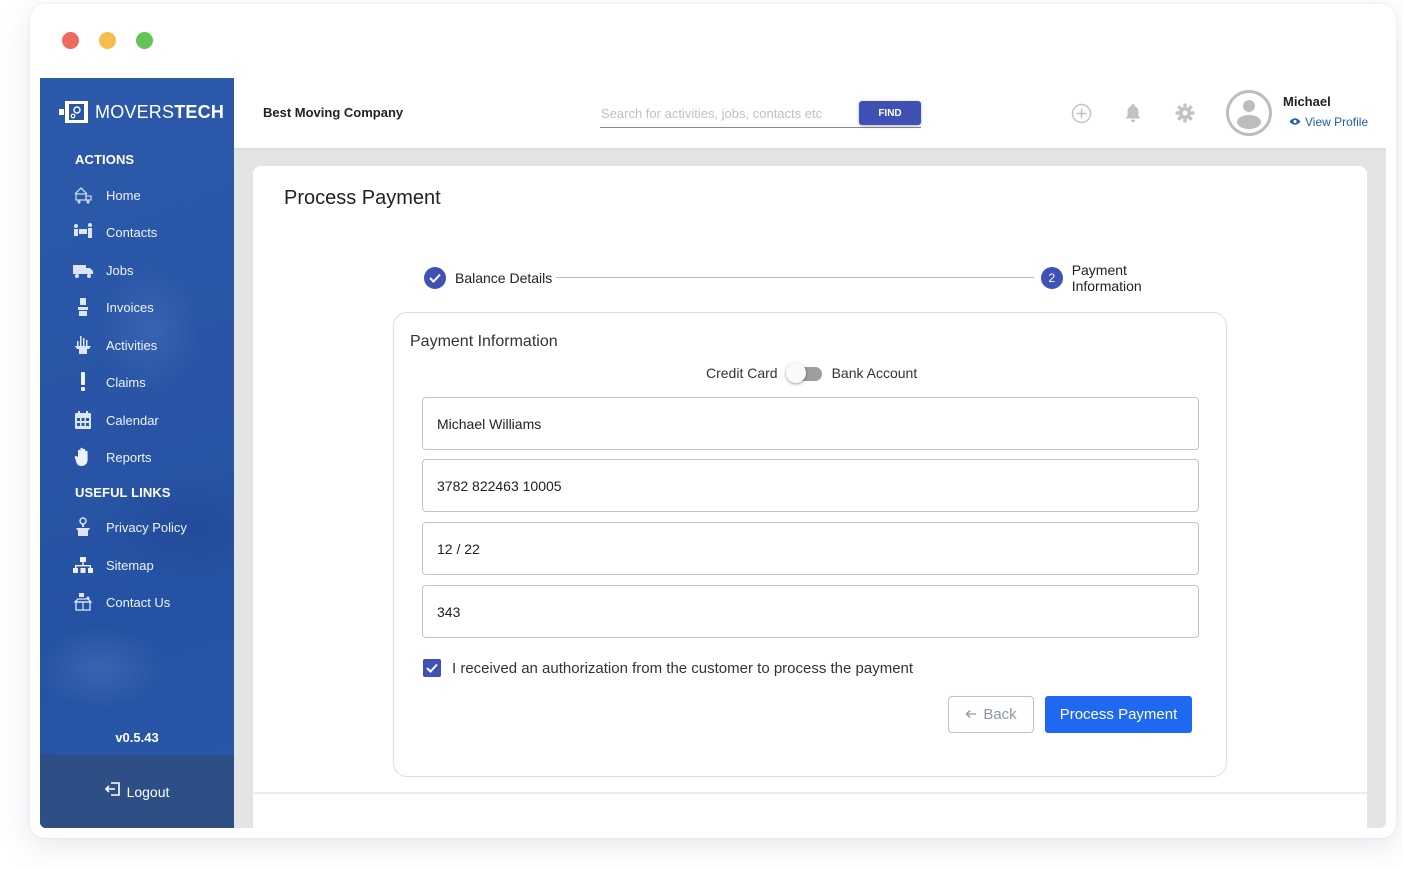 The height and width of the screenshot is (870, 1402). Describe the element at coordinates (83, 195) in the screenshot. I see `home-truck-icon` at that location.